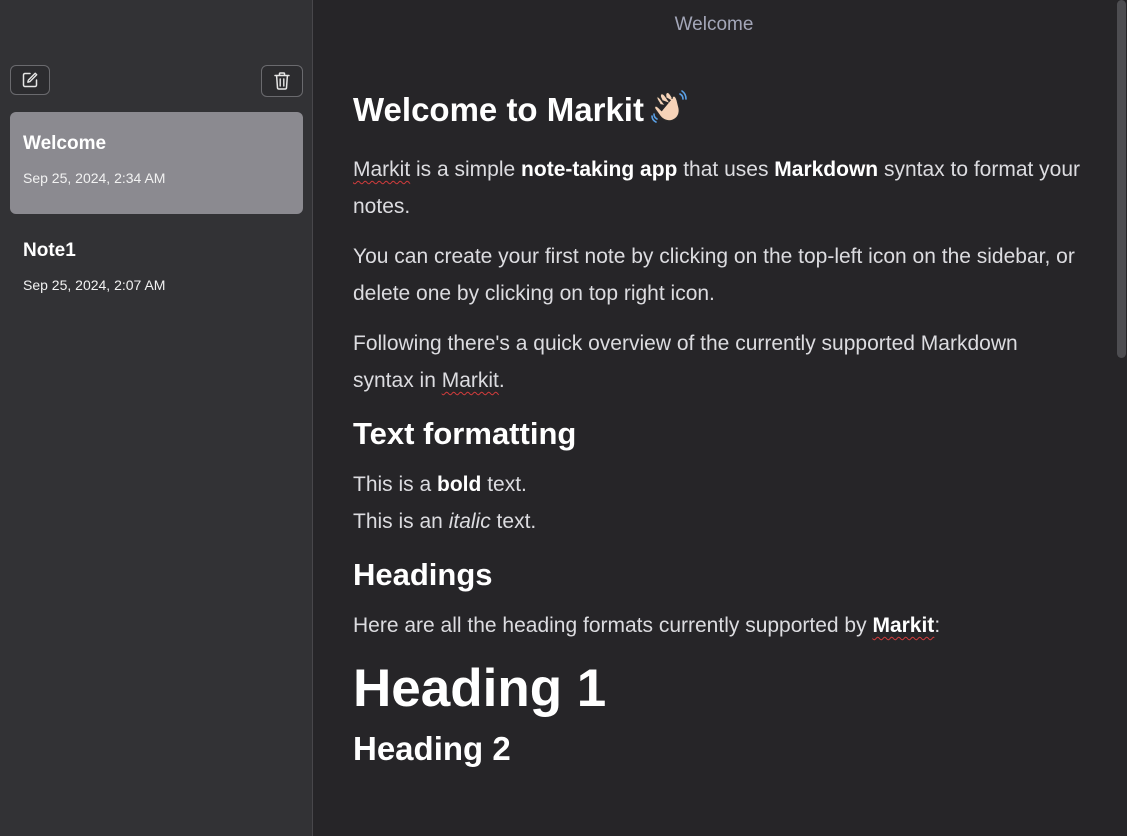  I want to click on text-span: that uses, so click(726, 169).